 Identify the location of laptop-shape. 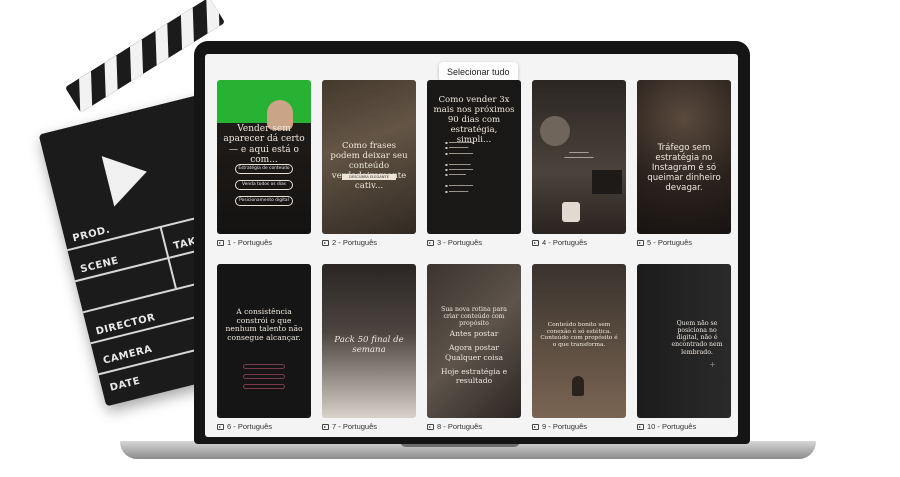
(607, 182).